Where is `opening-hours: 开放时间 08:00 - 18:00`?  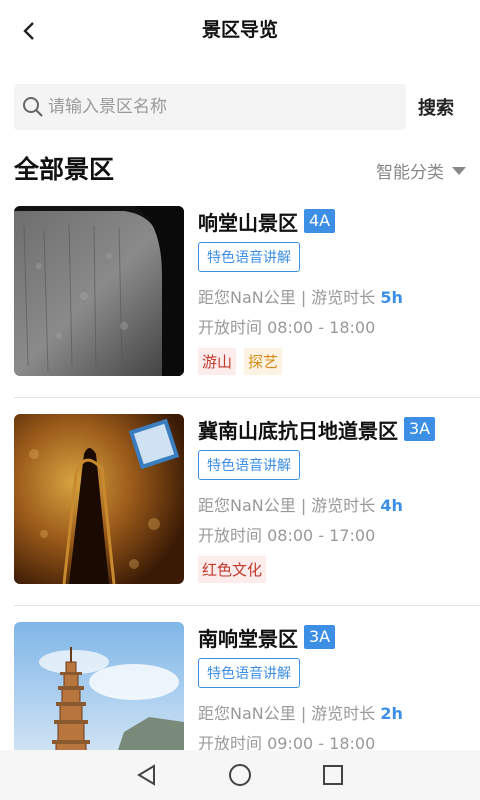 opening-hours: 开放时间 08:00 - 18:00 is located at coordinates (287, 327).